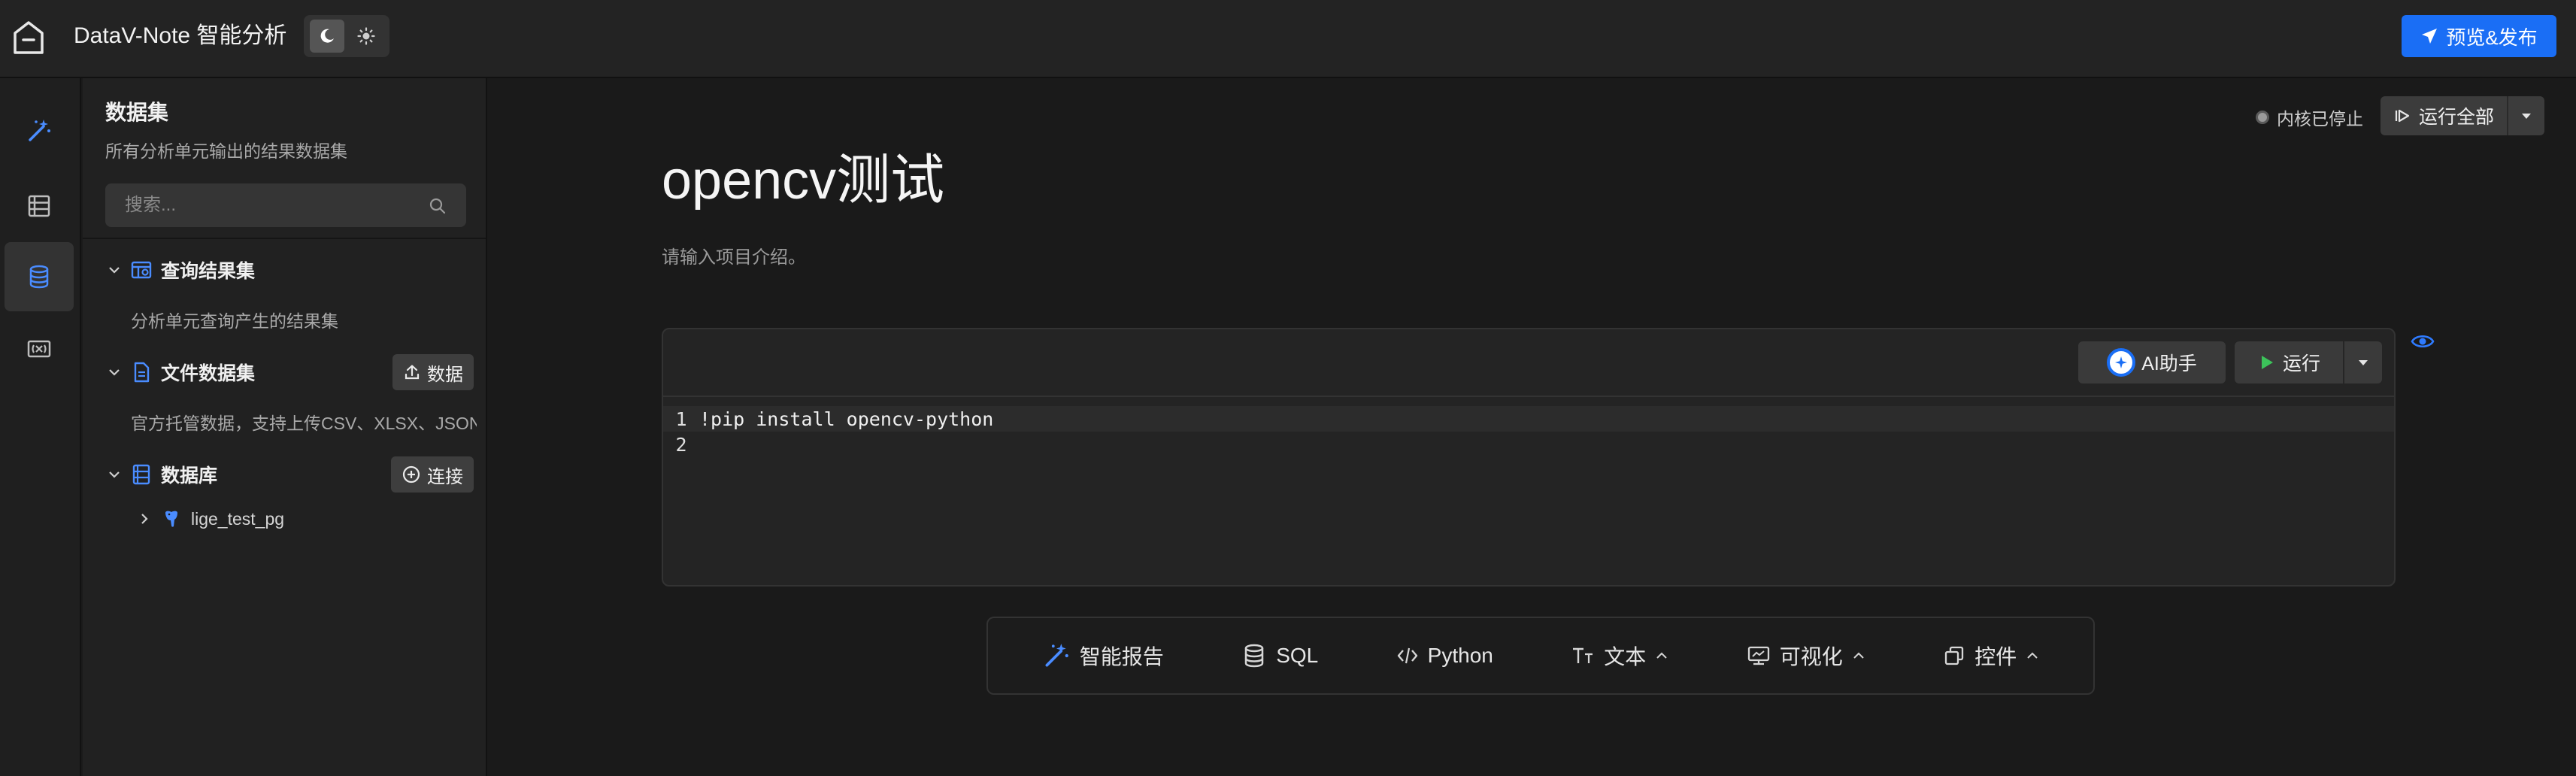 This screenshot has height=776, width=2576. Describe the element at coordinates (141, 372) in the screenshot. I see `file-icon` at that location.